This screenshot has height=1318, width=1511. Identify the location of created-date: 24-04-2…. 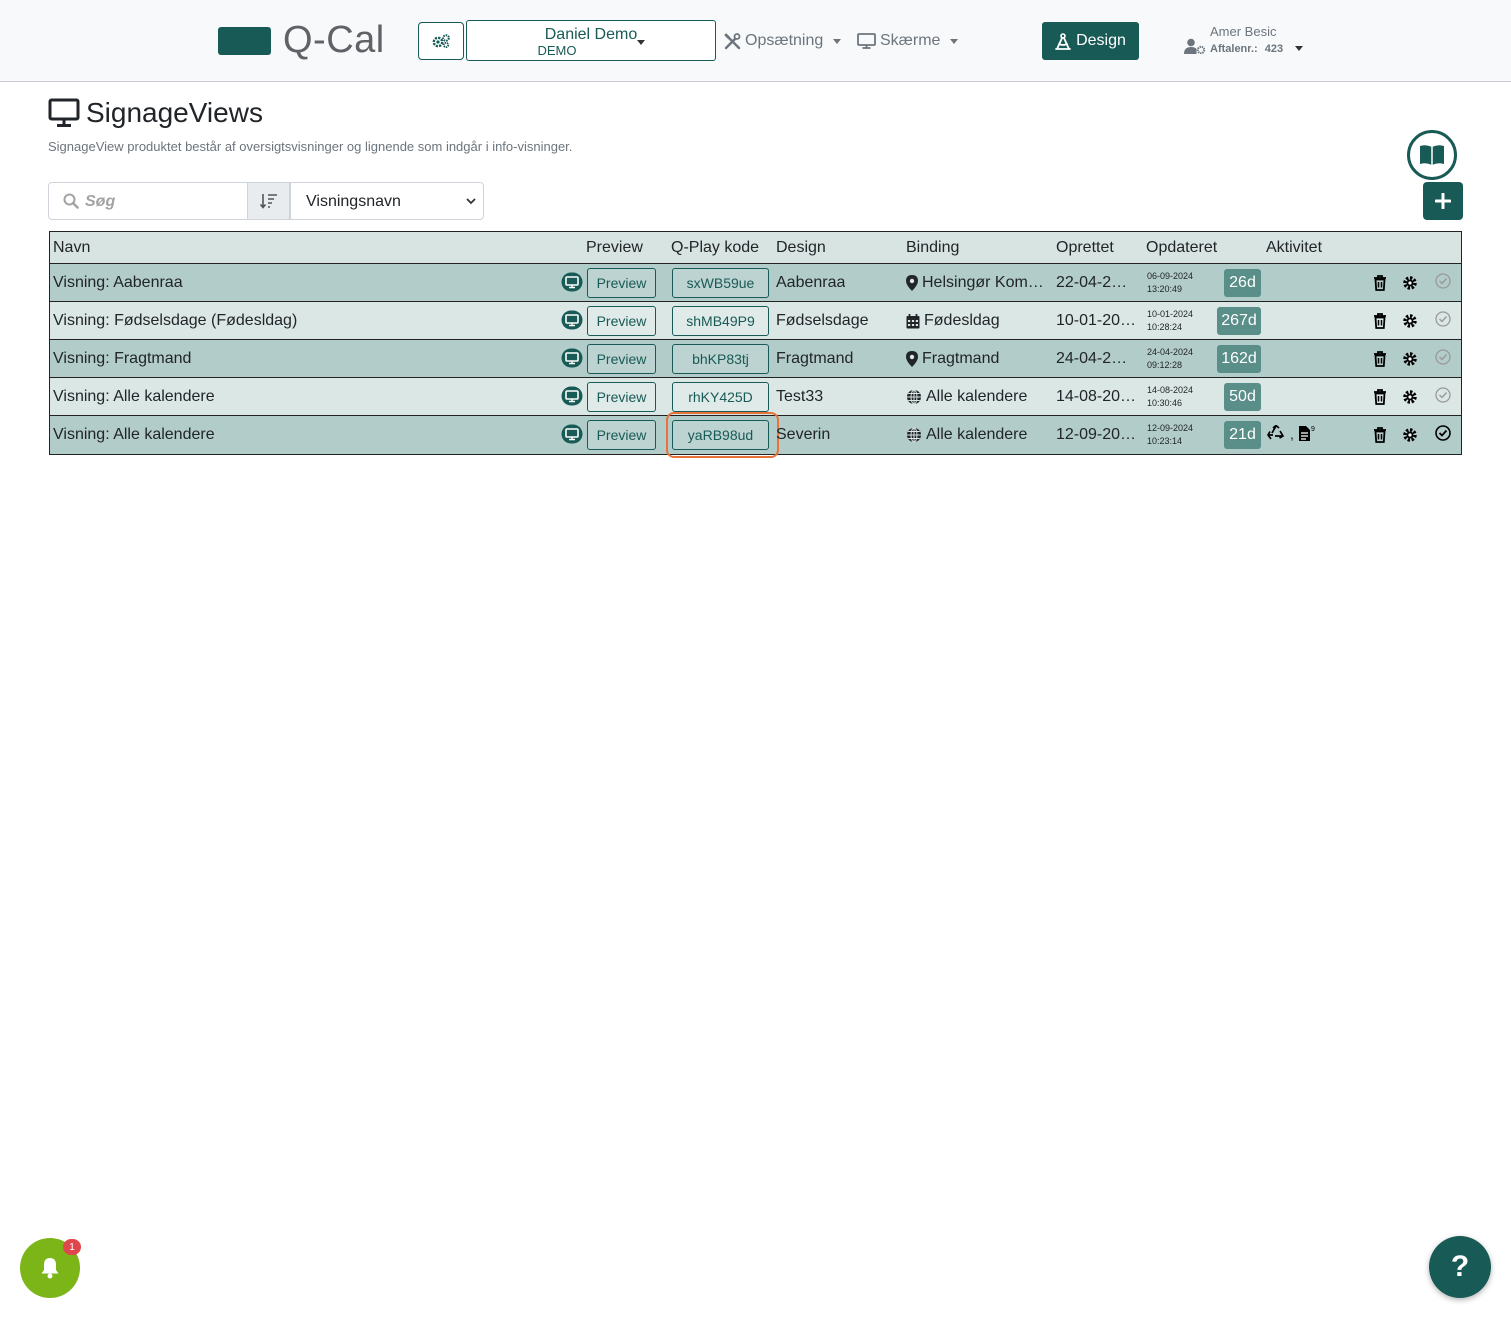
(1092, 358).